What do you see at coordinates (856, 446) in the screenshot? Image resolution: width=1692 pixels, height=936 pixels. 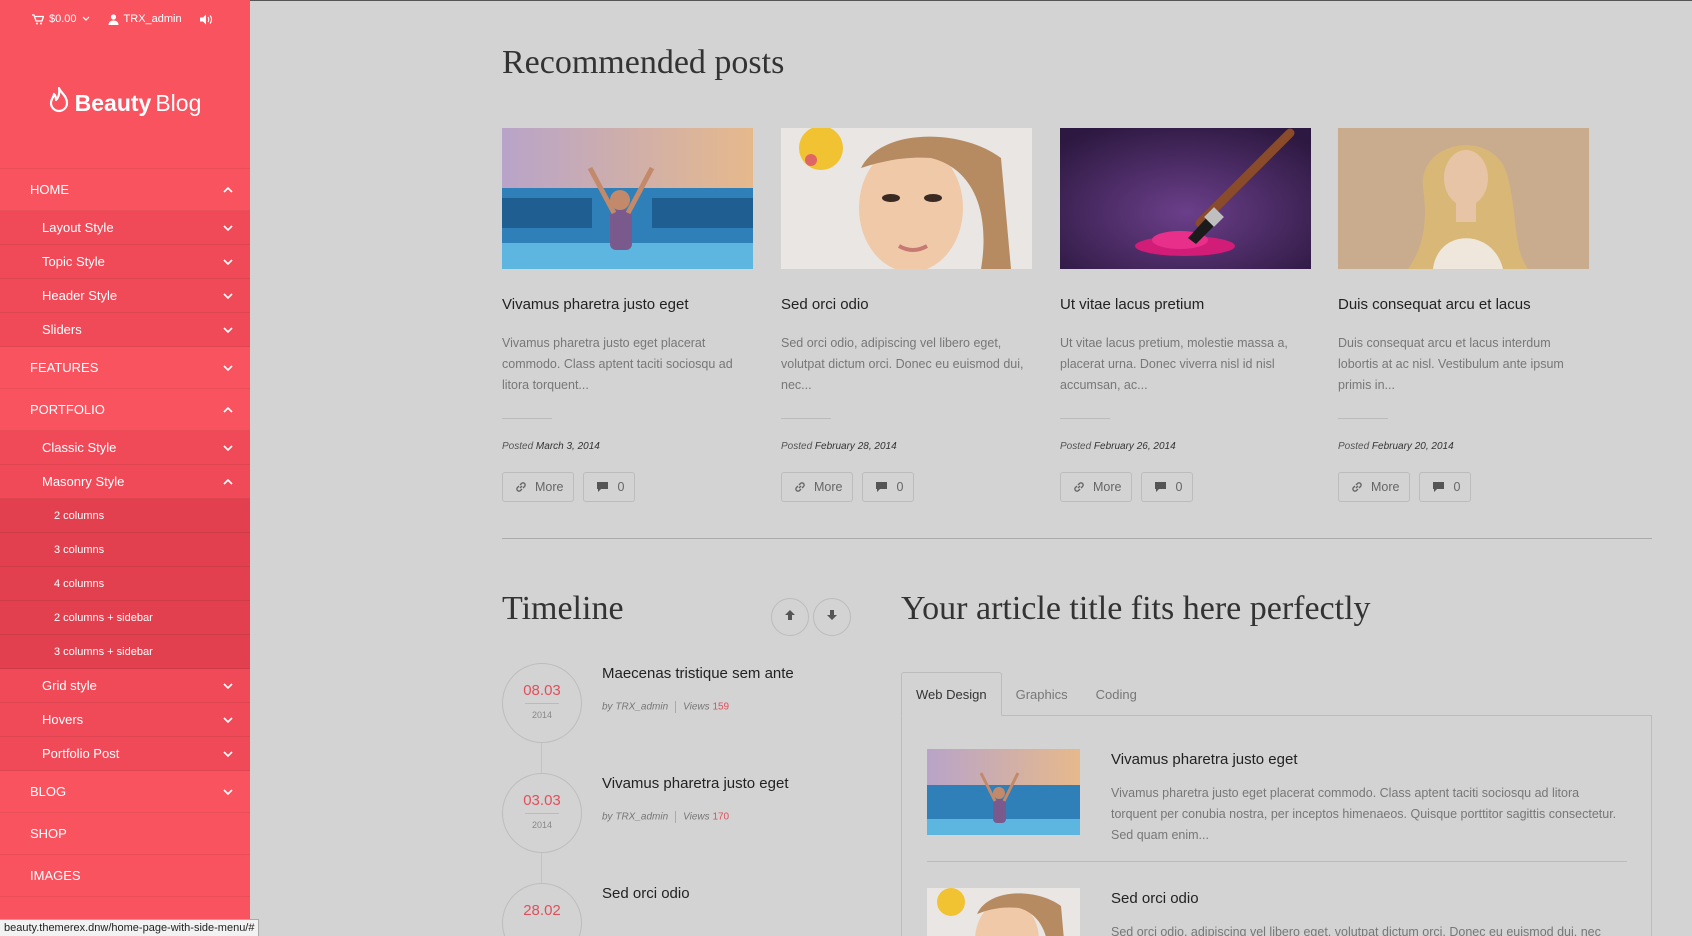 I see `post-date: February 28, 2014` at bounding box center [856, 446].